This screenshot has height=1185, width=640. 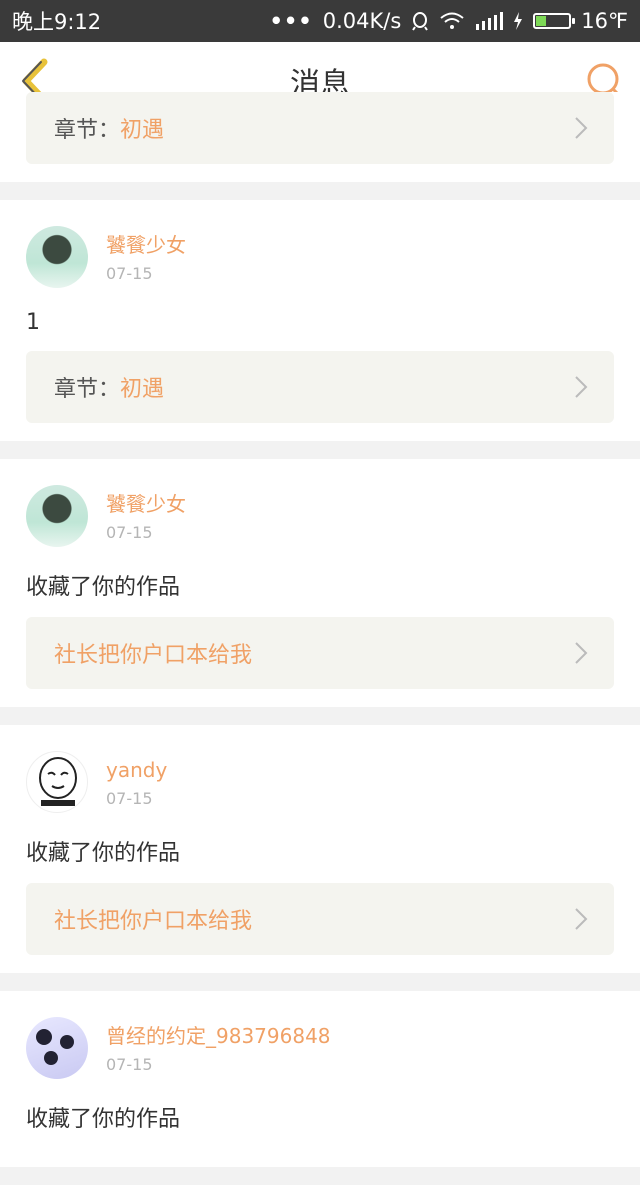 What do you see at coordinates (452, 20) in the screenshot?
I see `wifi-icon` at bounding box center [452, 20].